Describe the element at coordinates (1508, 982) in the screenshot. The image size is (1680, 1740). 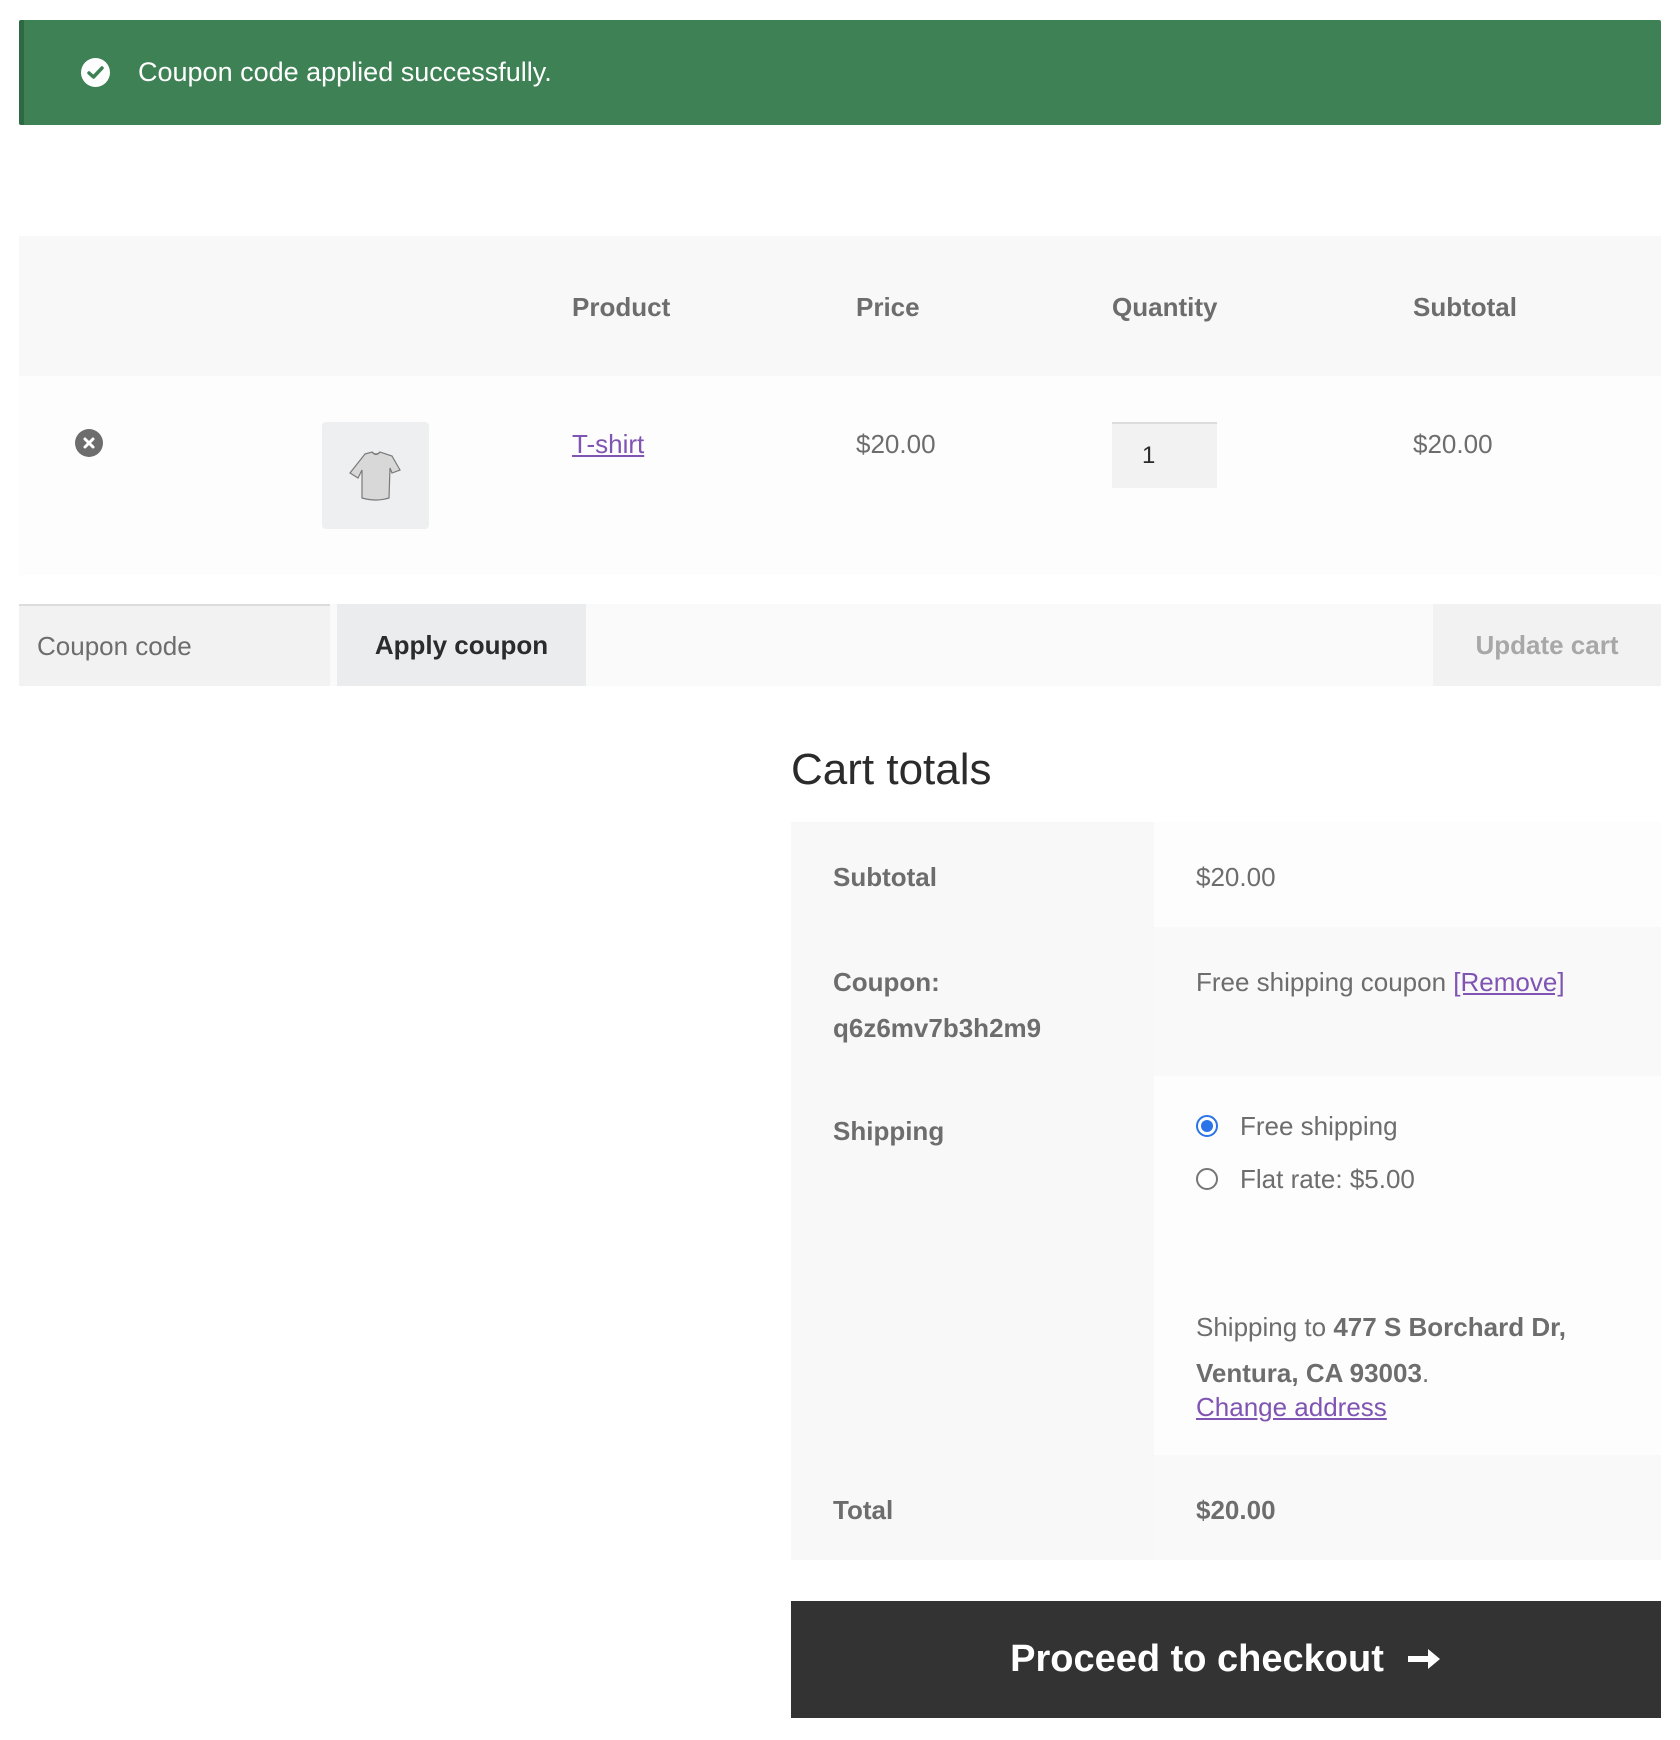
I see `remove-coupon-link: [Remove]` at that location.